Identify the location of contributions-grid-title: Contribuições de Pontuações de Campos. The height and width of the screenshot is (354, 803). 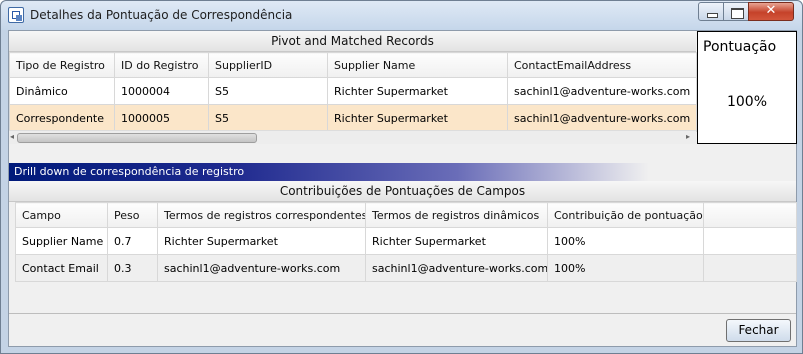
(402, 191).